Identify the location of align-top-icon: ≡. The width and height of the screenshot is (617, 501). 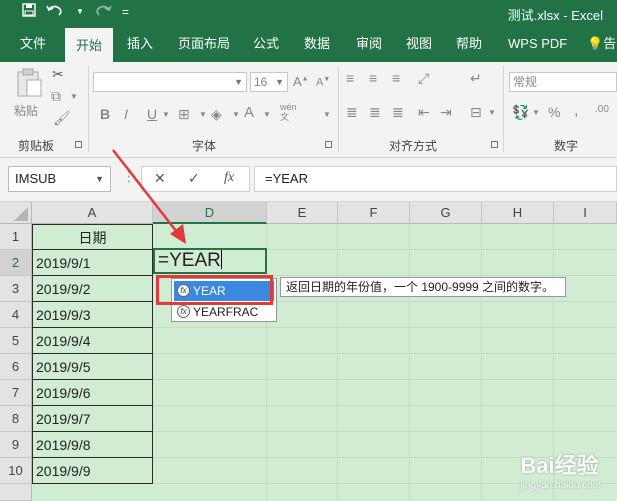
(350, 78).